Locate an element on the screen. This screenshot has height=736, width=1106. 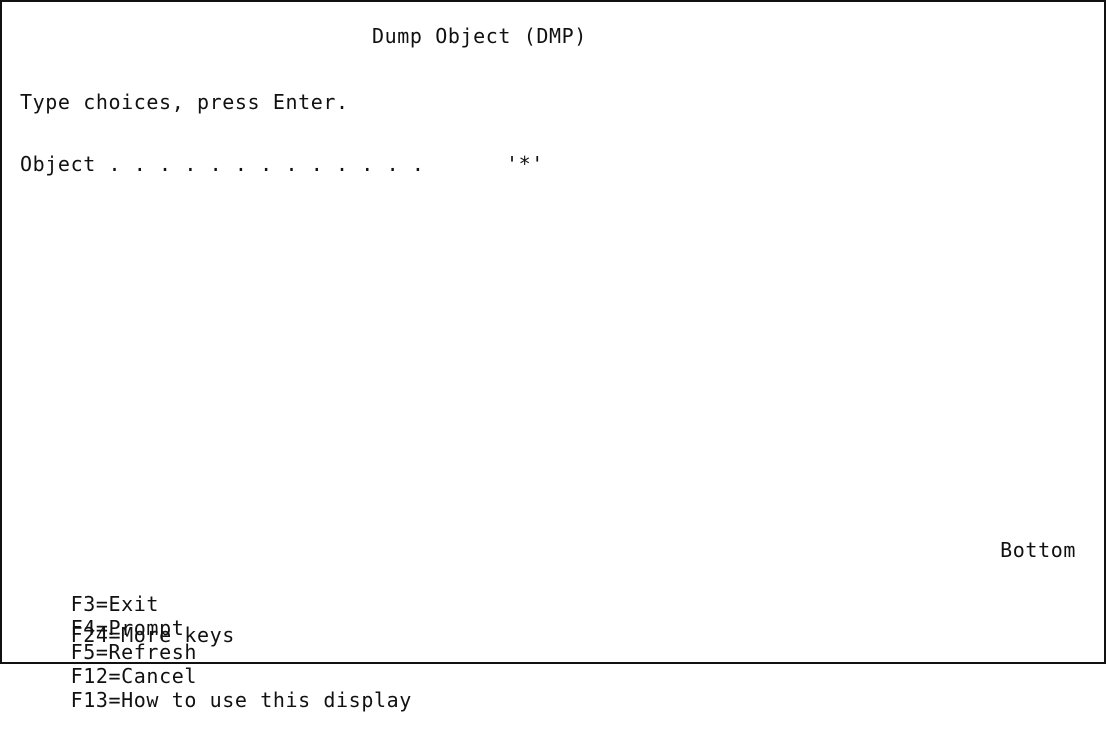
function-keys-row-2: F24=More keys is located at coordinates (127, 635).